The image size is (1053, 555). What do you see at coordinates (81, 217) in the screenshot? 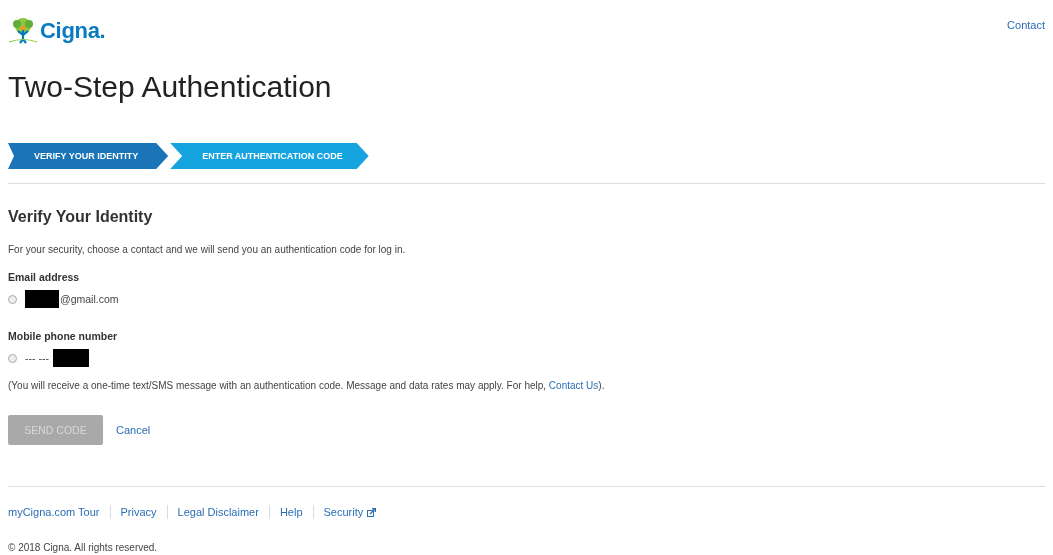
I see `section-heading: Verify Your Identity` at bounding box center [81, 217].